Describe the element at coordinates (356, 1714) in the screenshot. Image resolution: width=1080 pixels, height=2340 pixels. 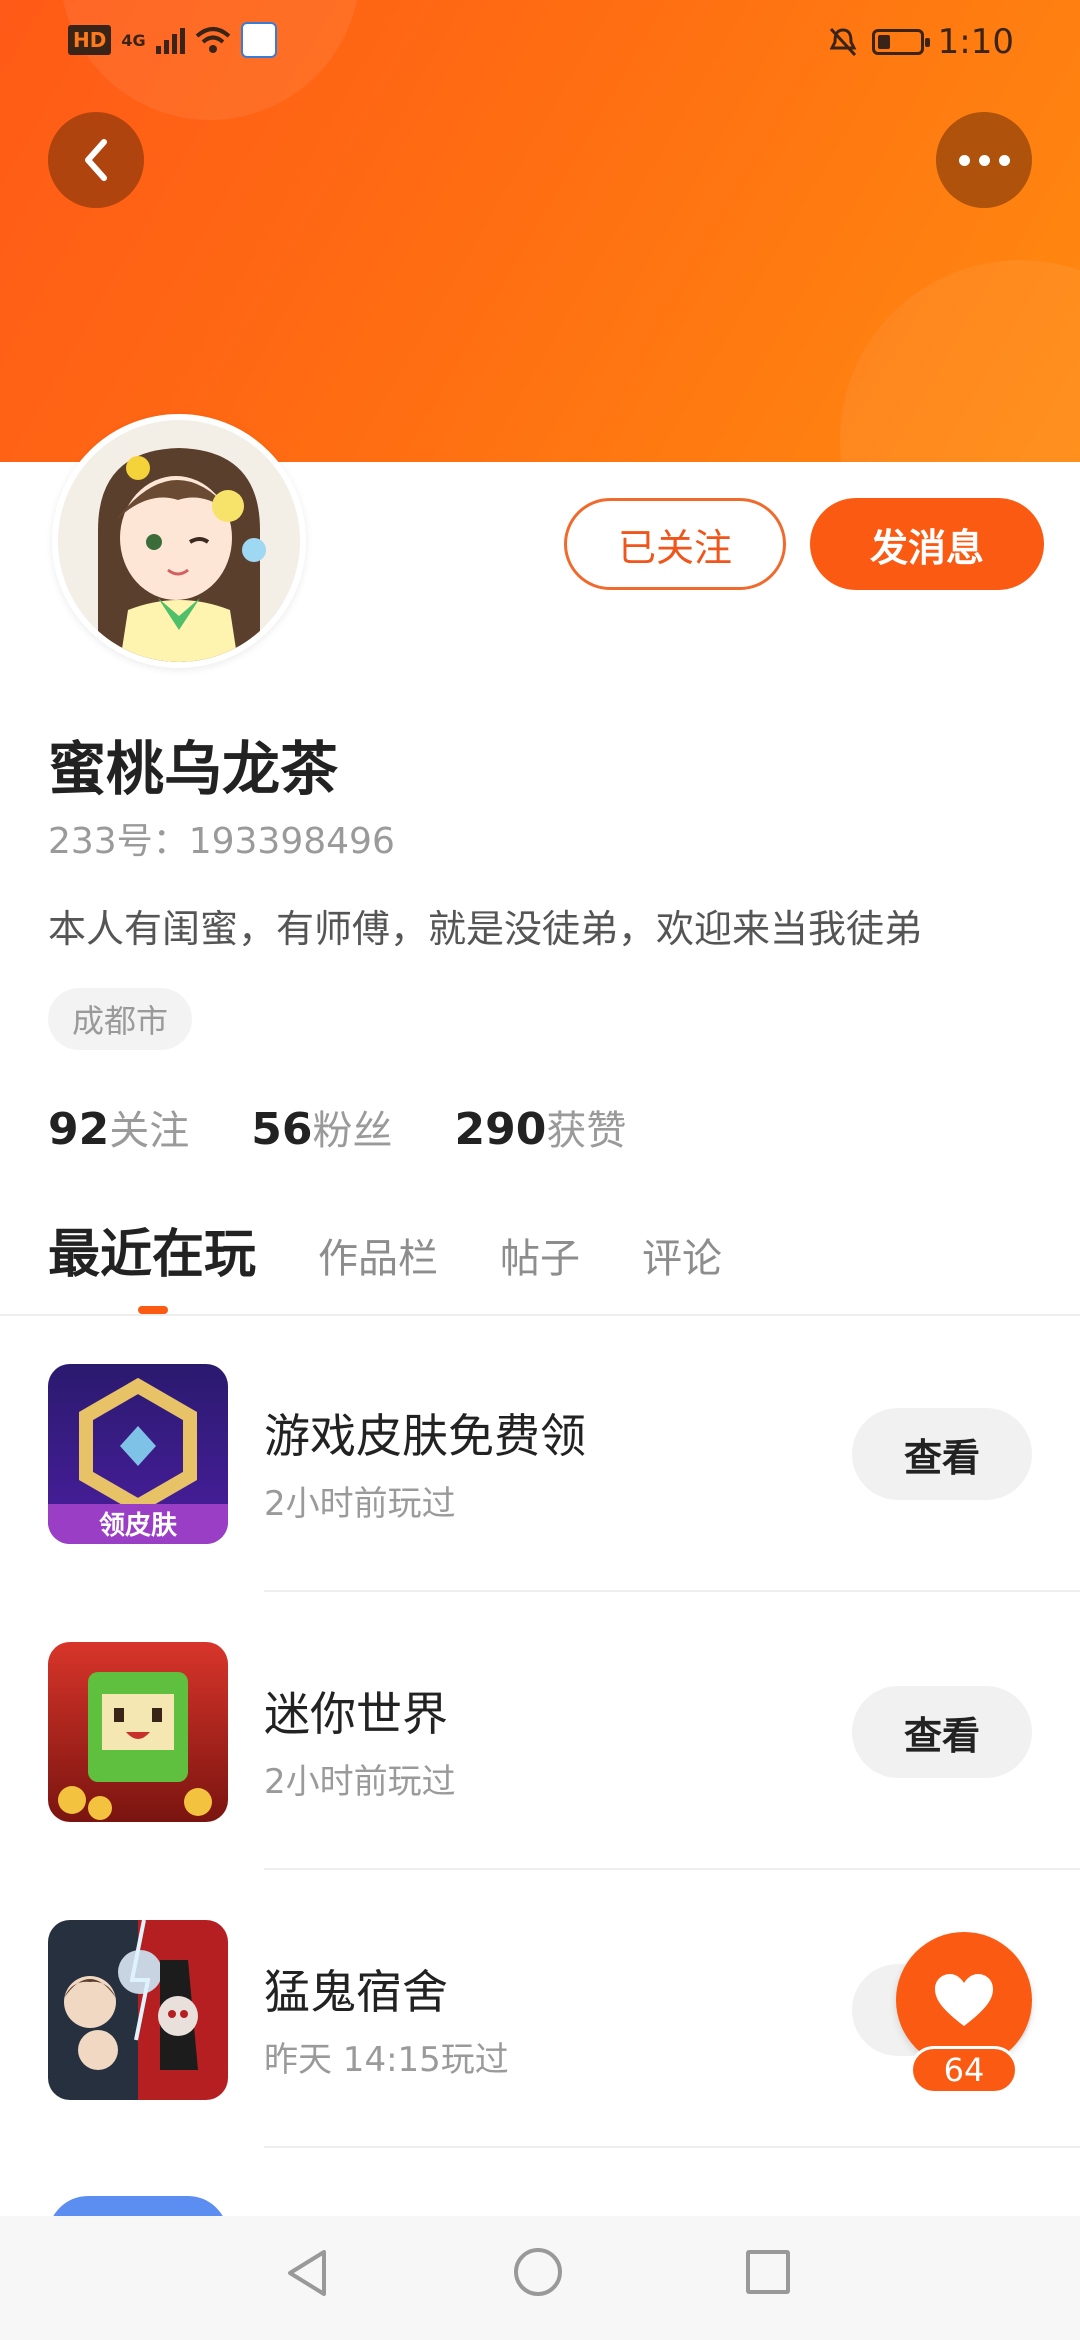
I see `game-name: 迷你世界` at that location.